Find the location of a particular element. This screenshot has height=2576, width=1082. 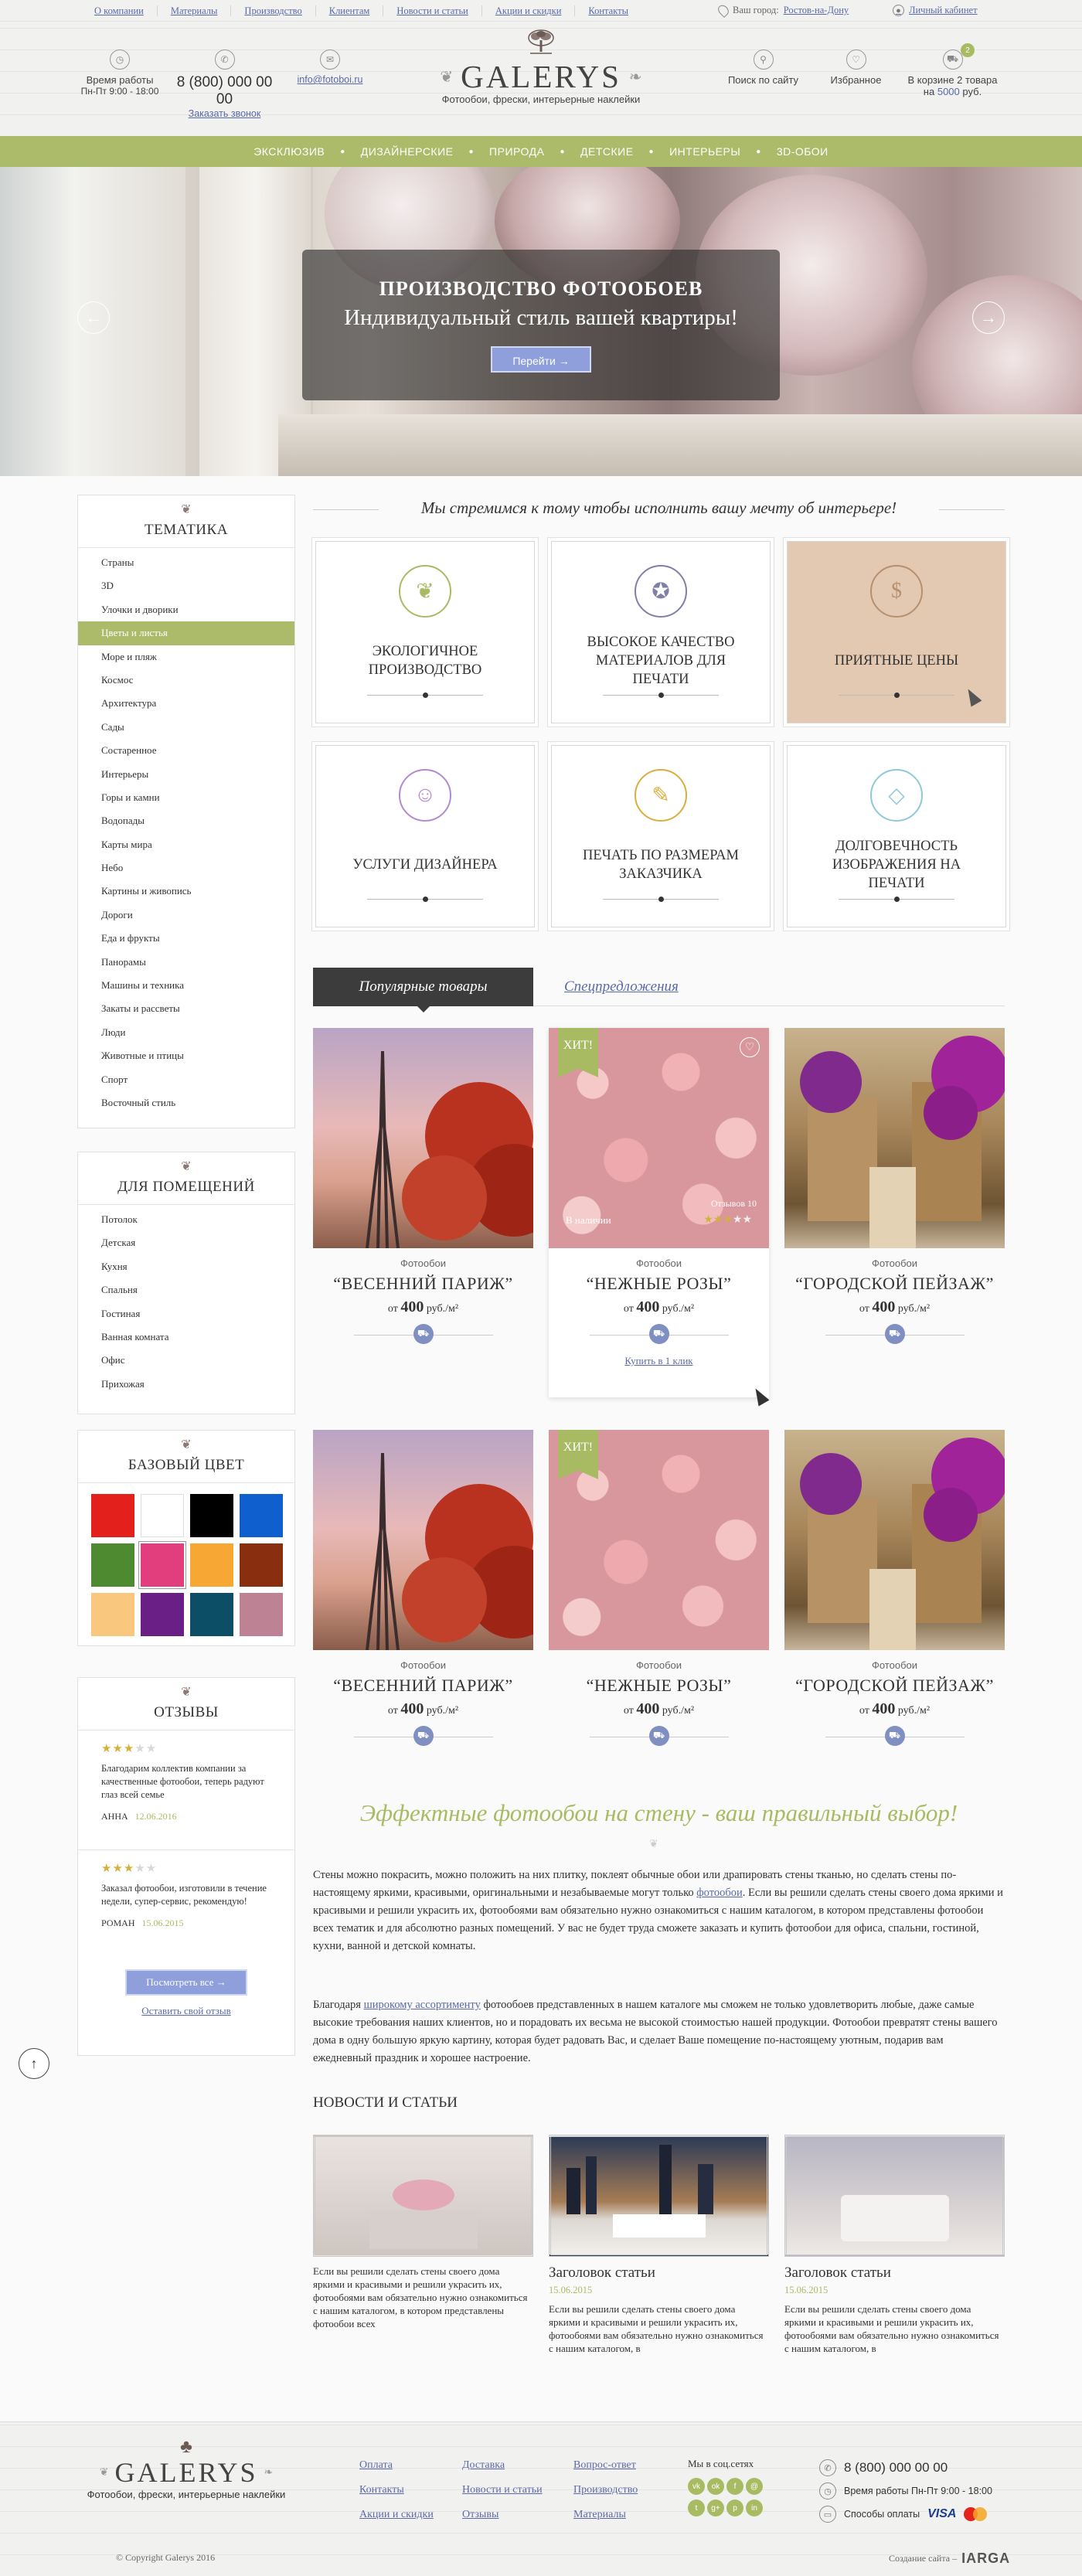

facebook-icon: f is located at coordinates (734, 2486).